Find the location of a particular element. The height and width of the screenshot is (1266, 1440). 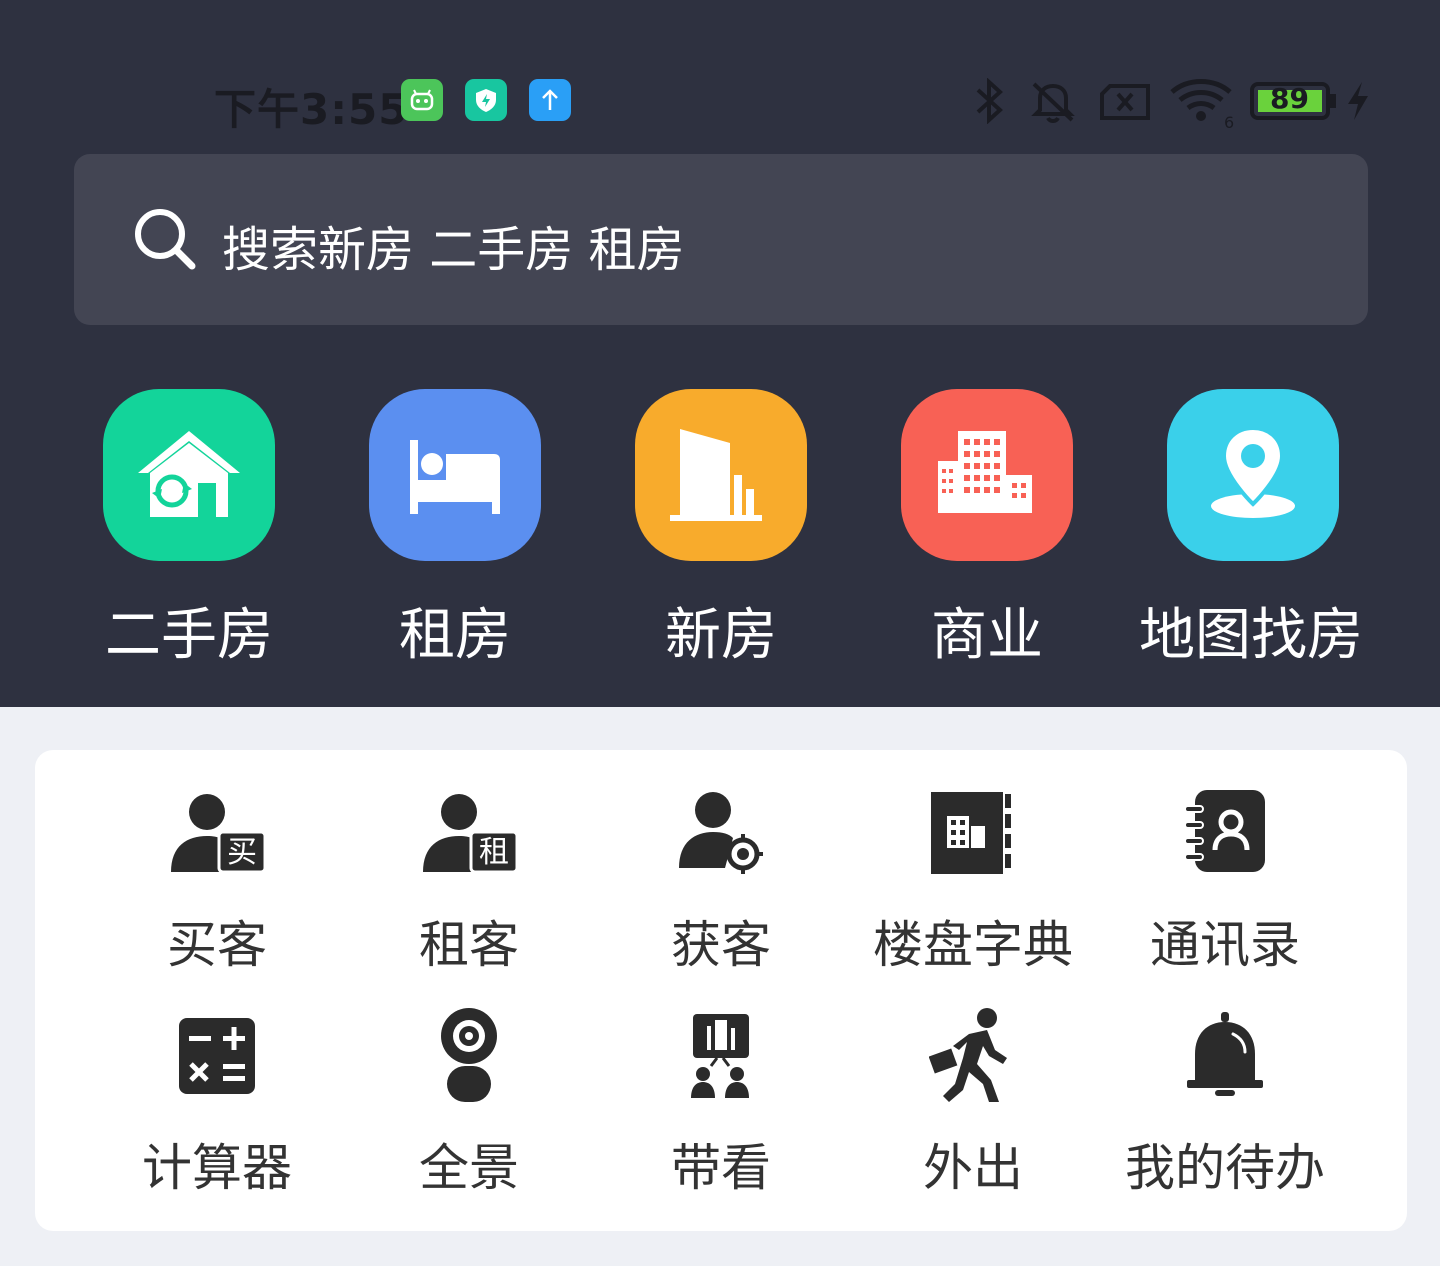

no-sim-icon is located at coordinates (1126, 103).